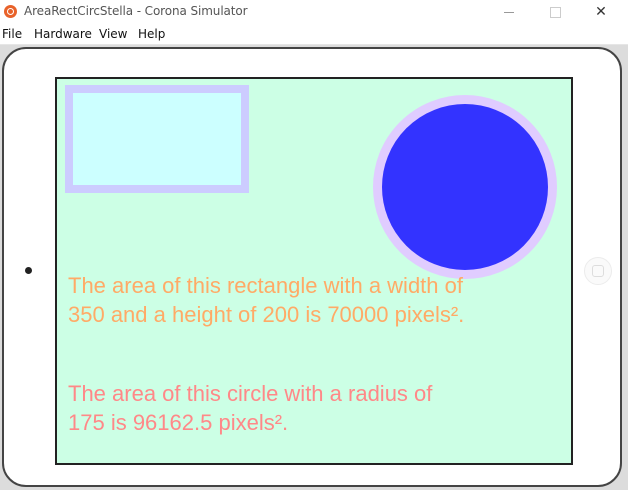 Image resolution: width=628 pixels, height=490 pixels. Describe the element at coordinates (178, 422) in the screenshot. I see `circle-area-line-2: 175 is 96162.5 pixels².` at that location.